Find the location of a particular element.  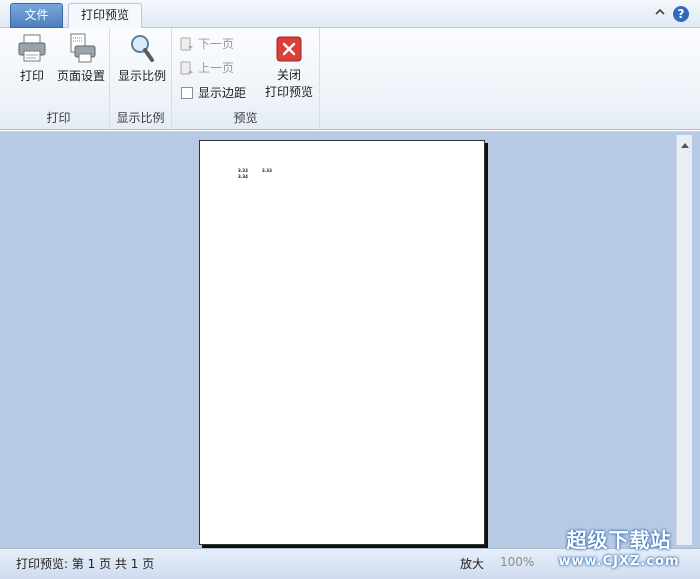

zoom-level: 100% is located at coordinates (517, 562).